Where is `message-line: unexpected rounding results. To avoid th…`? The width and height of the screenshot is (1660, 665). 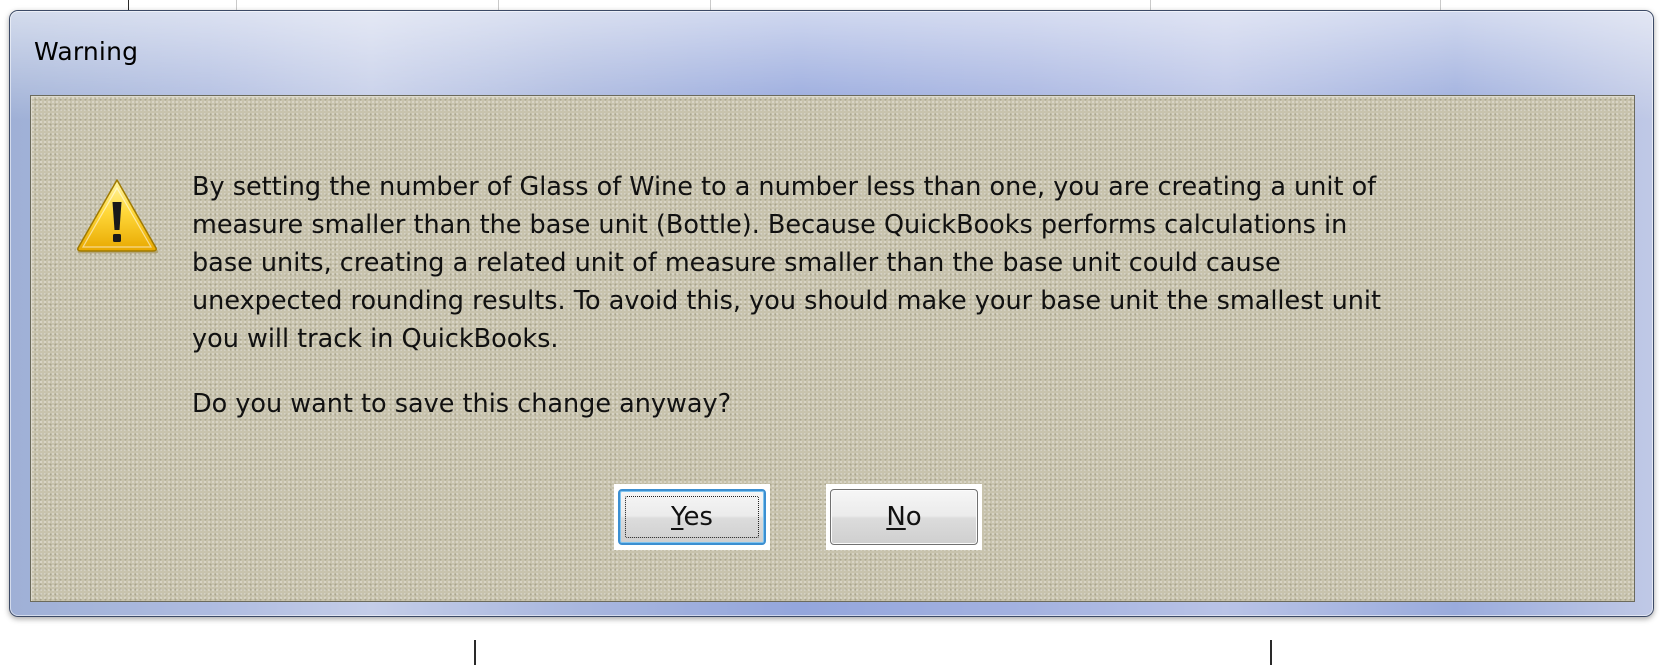 message-line: unexpected rounding results. To avoid th… is located at coordinates (786, 301).